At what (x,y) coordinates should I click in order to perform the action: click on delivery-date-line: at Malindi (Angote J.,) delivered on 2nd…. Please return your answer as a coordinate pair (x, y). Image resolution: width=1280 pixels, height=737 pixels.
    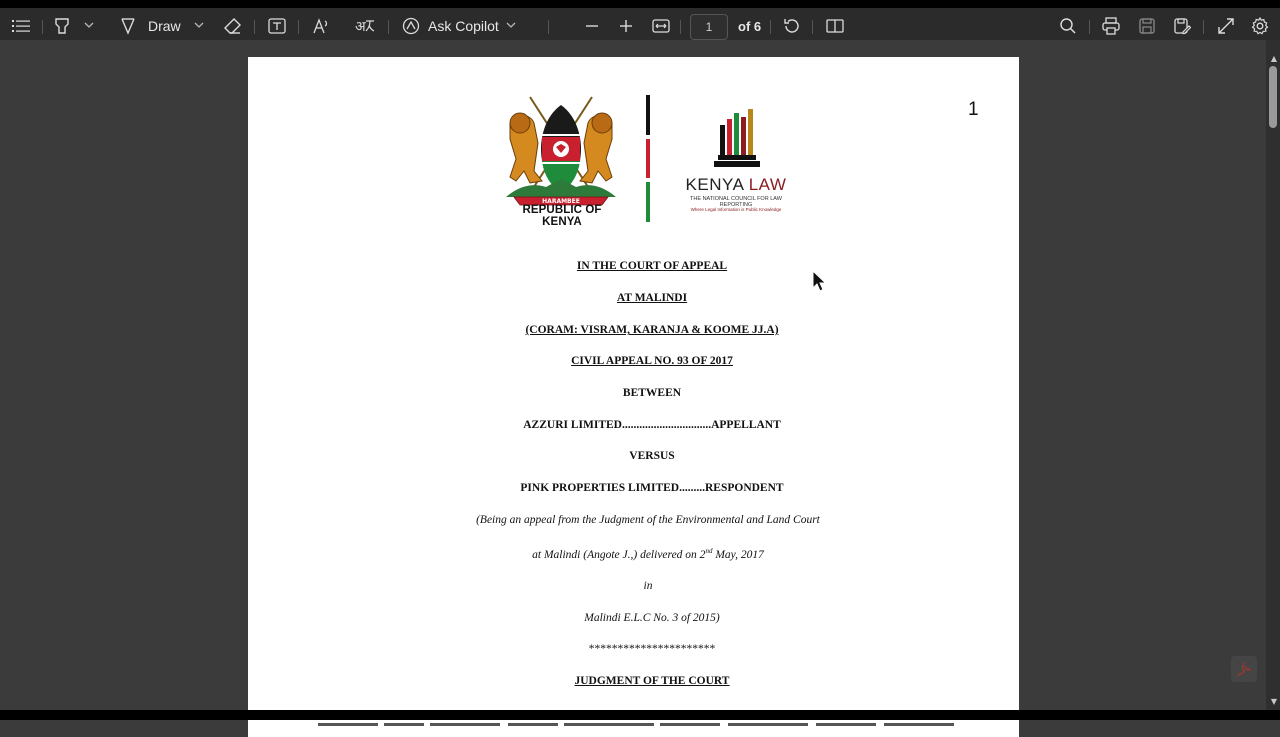
    Looking at the image, I should click on (633, 554).